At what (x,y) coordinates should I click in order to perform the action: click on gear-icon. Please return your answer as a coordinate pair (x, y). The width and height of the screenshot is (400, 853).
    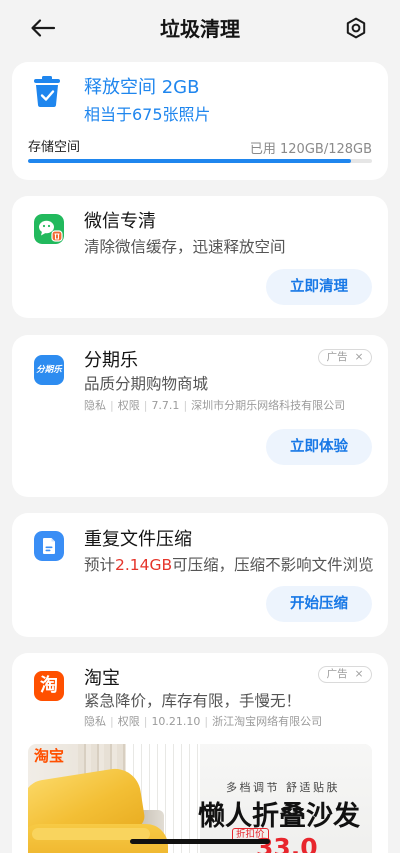
    Looking at the image, I should click on (356, 28).